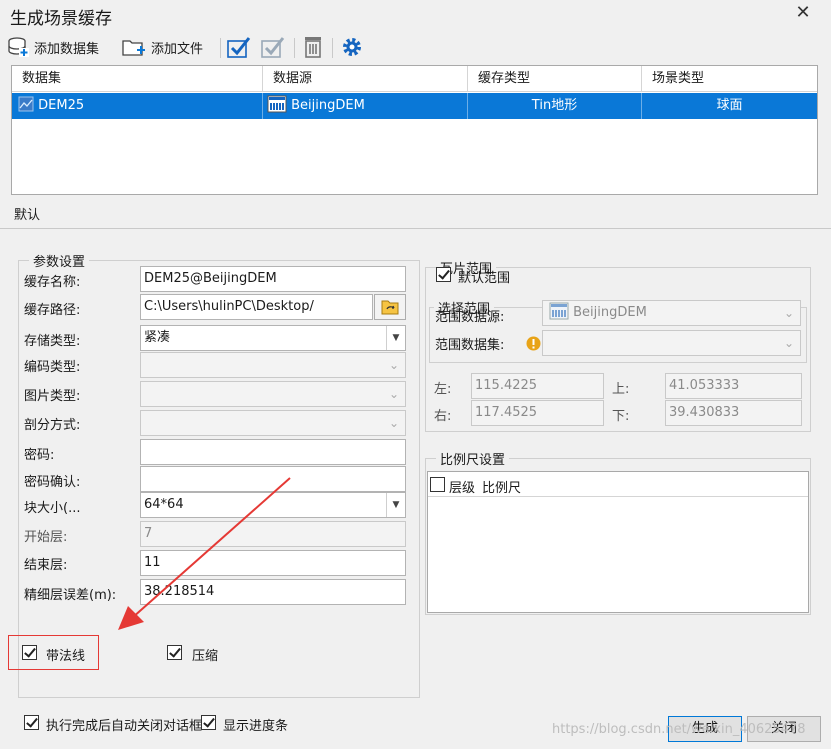  Describe the element at coordinates (52, 482) in the screenshot. I see `password-confirm-label: 密码确认:` at that location.